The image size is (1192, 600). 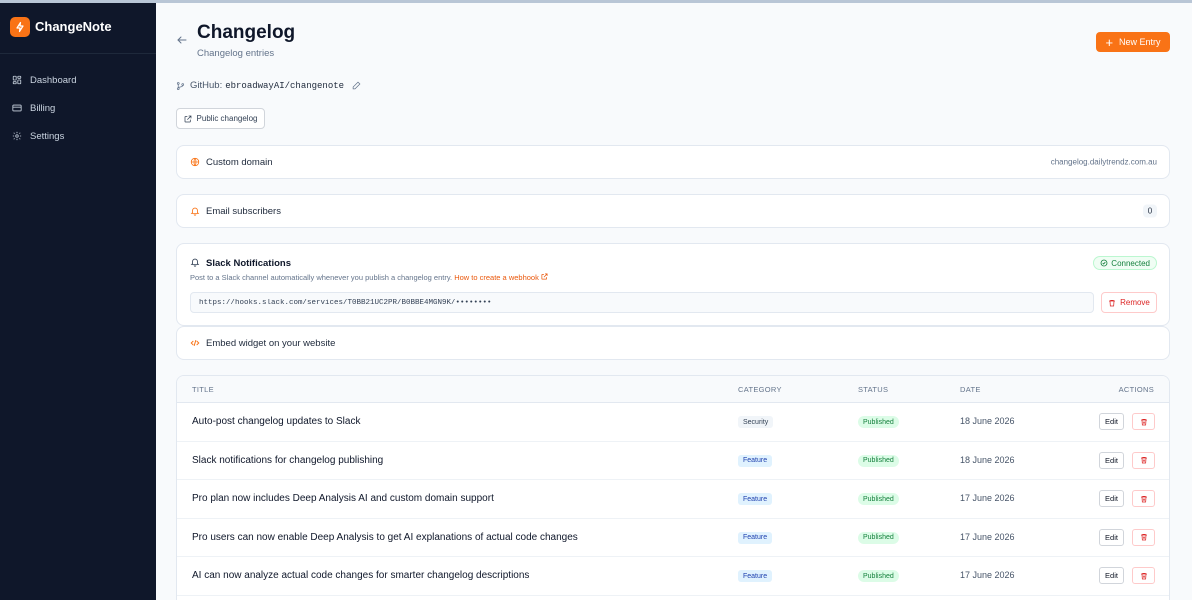 What do you see at coordinates (496, 277) in the screenshot?
I see `webhook-help-link-label: How to create a webhook` at bounding box center [496, 277].